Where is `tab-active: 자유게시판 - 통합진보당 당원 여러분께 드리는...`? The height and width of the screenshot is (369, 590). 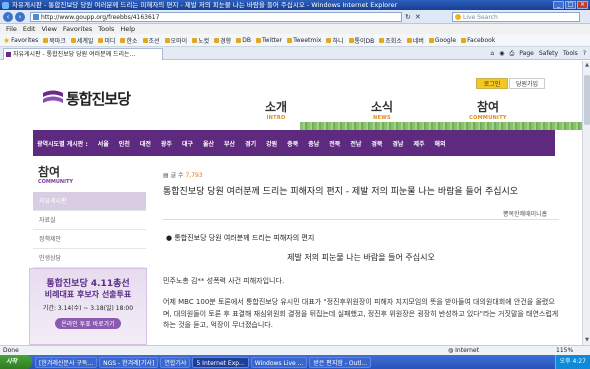 tab-active: 자유게시판 - 통합진보당 당원 여러분께 드리는... is located at coordinates (83, 54).